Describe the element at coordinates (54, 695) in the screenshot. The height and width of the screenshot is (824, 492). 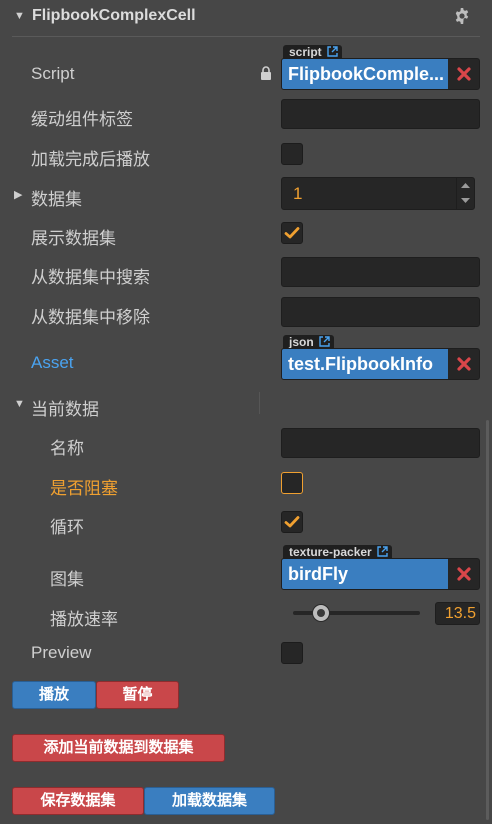
I see `play-button: 播放` at that location.